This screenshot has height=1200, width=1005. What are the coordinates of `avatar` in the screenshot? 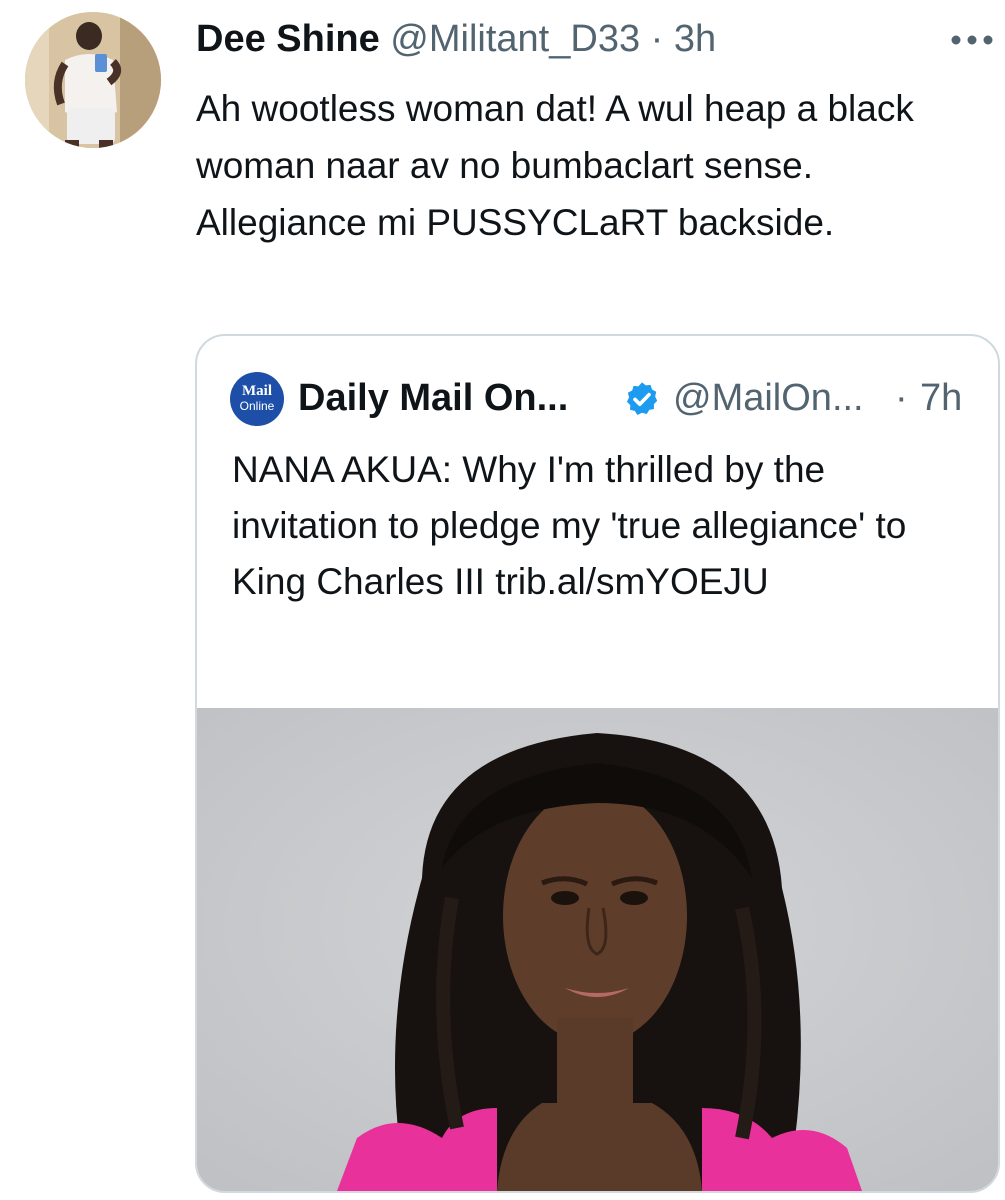 It's located at (93, 80).